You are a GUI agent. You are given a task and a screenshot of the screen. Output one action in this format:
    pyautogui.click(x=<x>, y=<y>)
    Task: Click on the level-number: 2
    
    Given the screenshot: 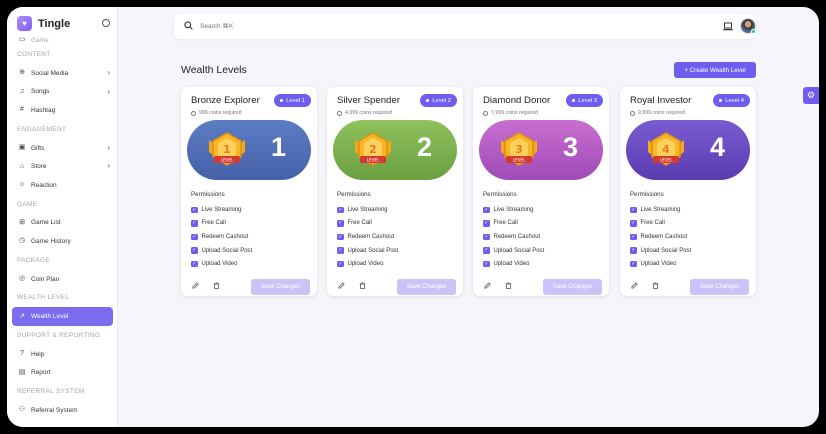 What is the action you would take?
    pyautogui.click(x=425, y=147)
    